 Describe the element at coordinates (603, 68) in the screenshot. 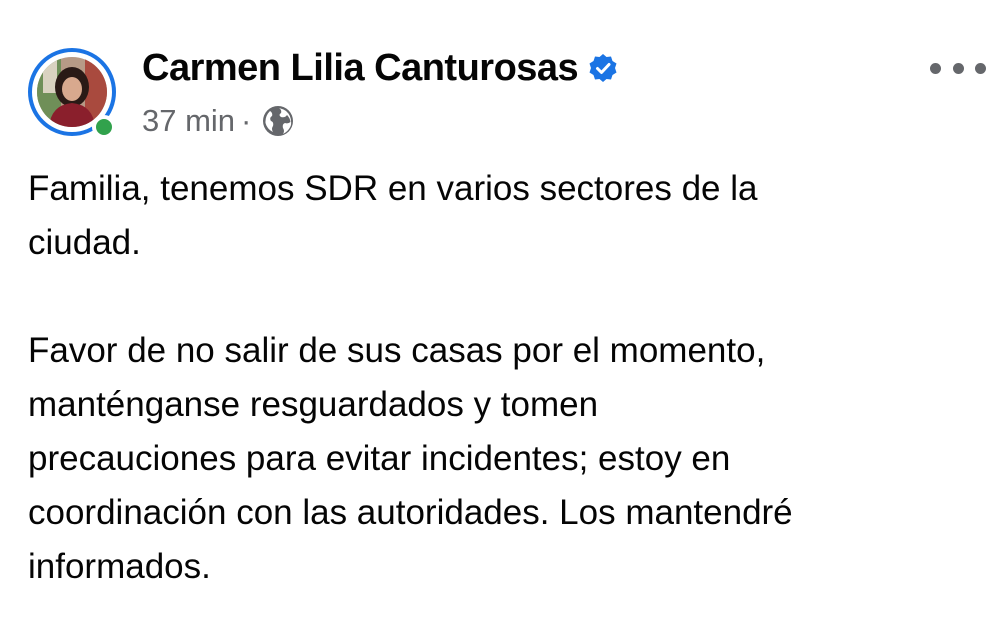

I see `verified-badge-icon` at that location.